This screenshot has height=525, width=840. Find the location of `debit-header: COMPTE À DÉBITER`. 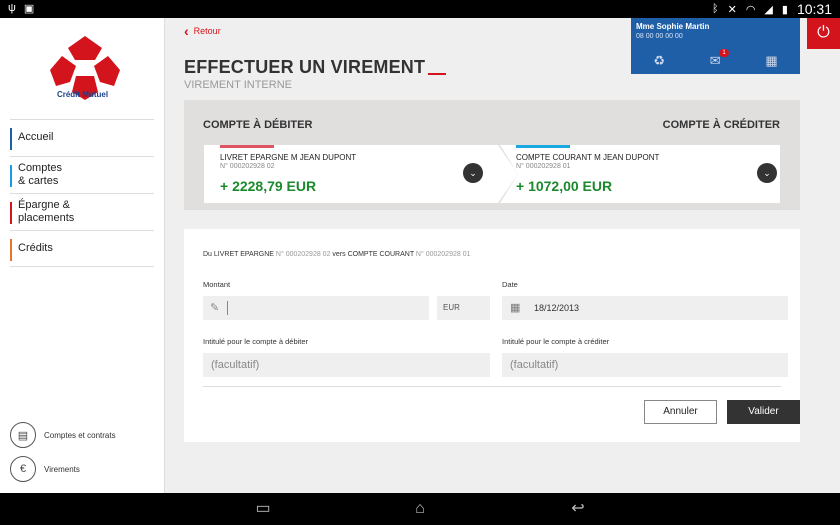

debit-header: COMPTE À DÉBITER is located at coordinates (258, 125).